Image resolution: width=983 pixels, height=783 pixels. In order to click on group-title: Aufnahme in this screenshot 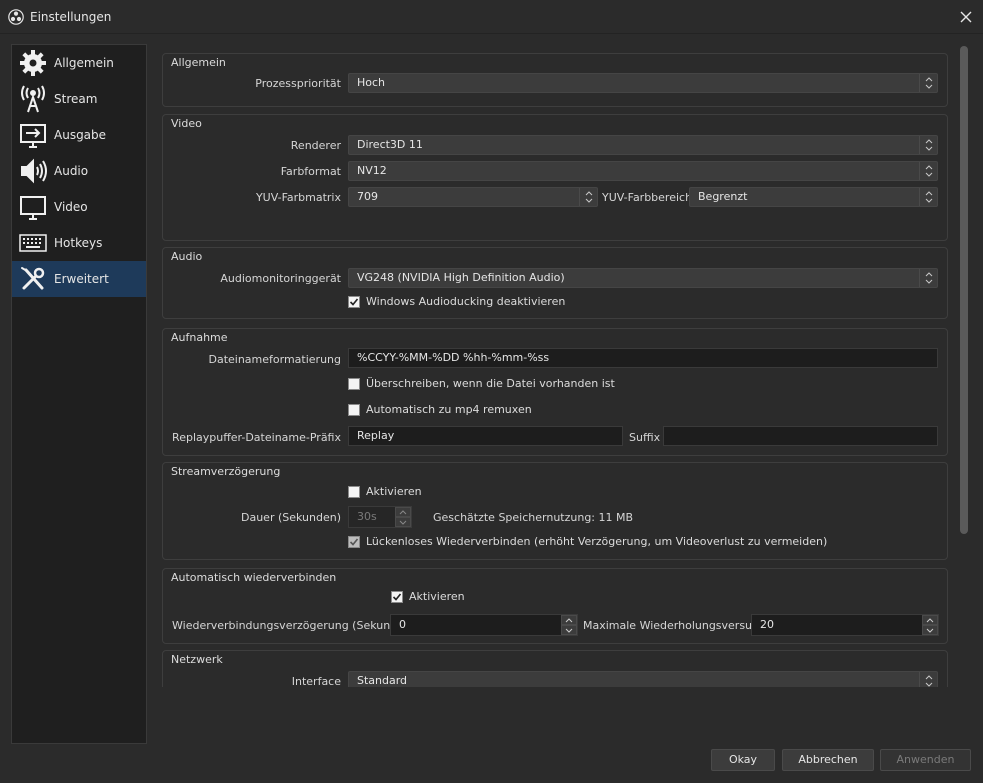, I will do `click(199, 337)`.